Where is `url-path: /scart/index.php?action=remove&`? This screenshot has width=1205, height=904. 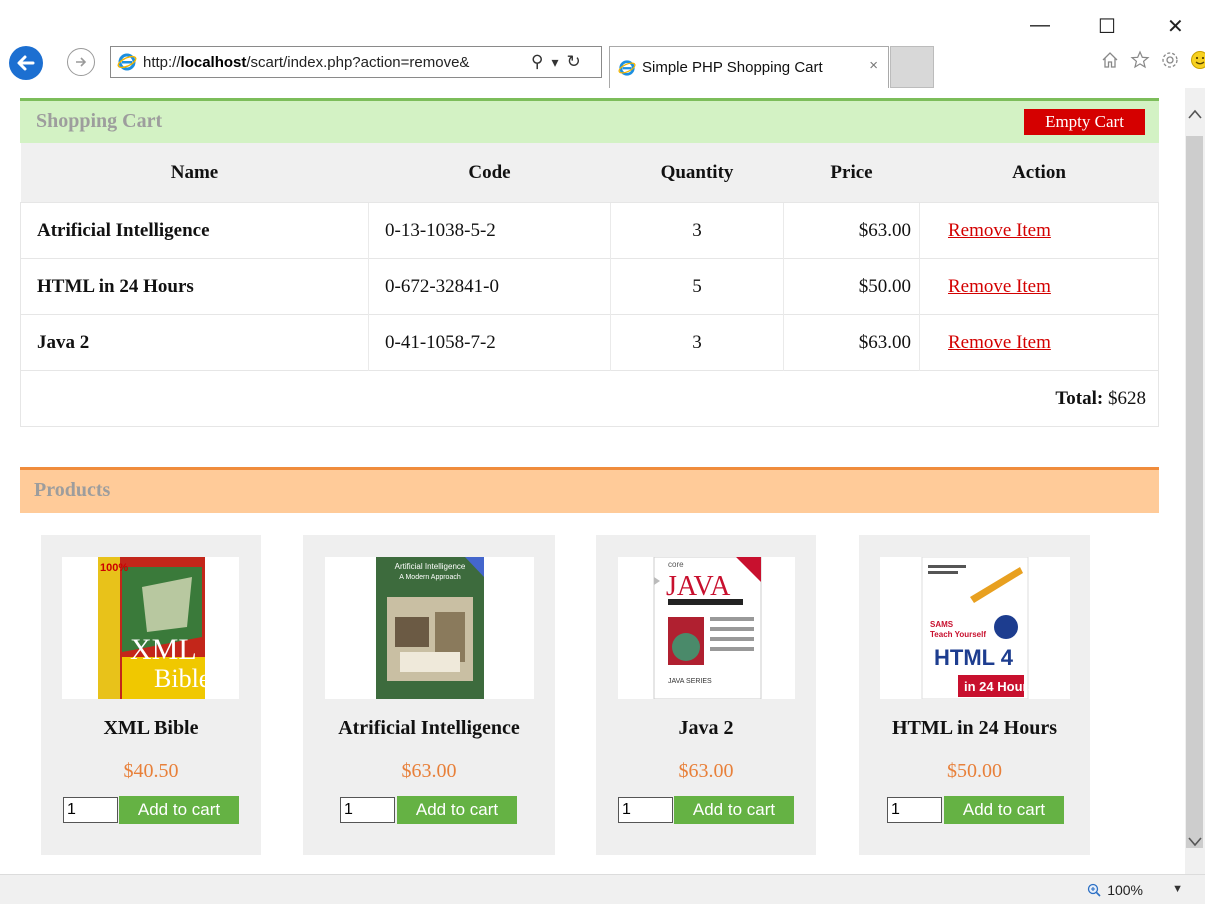 url-path: /scart/index.php?action=remove& is located at coordinates (358, 62).